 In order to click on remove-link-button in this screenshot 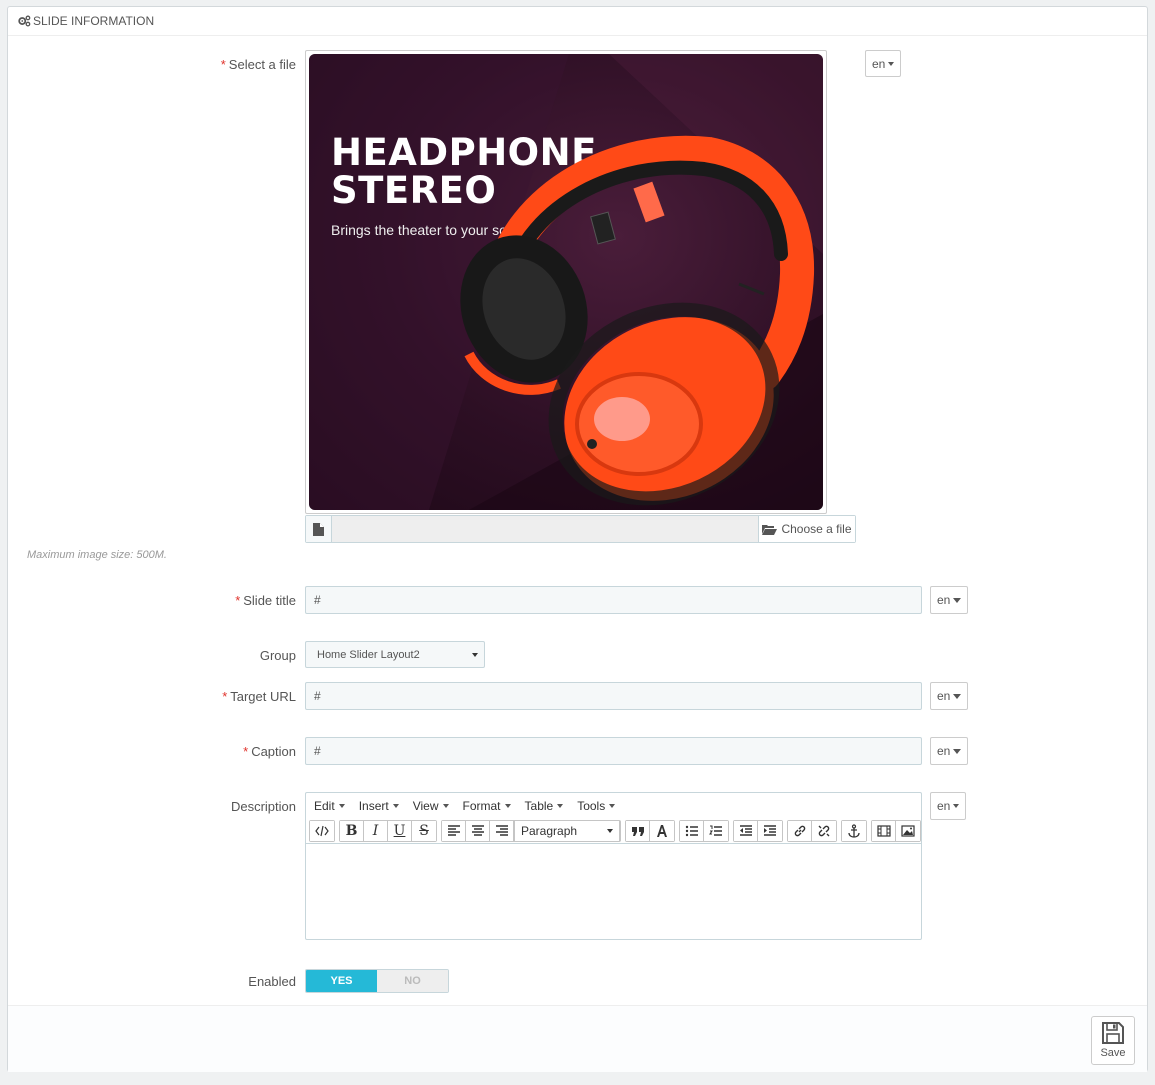, I will do `click(824, 831)`.